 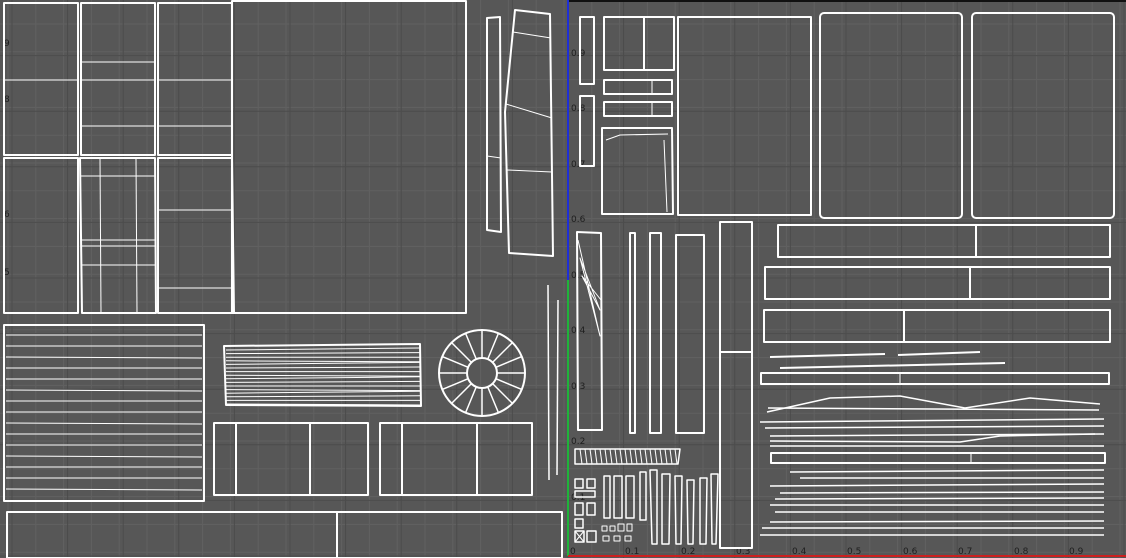 What do you see at coordinates (578, 220) in the screenshot?
I see `v-tick-label: 0.6` at bounding box center [578, 220].